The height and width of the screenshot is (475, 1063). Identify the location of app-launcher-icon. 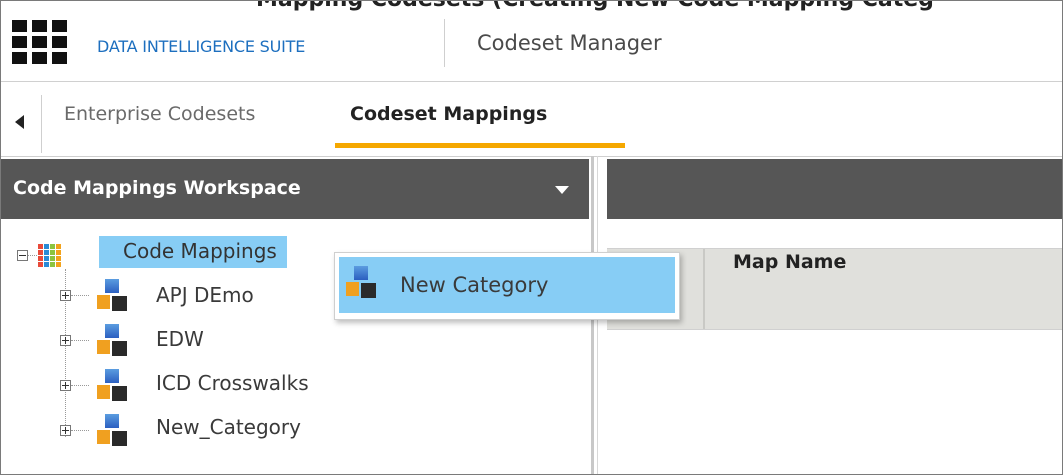
(40, 44).